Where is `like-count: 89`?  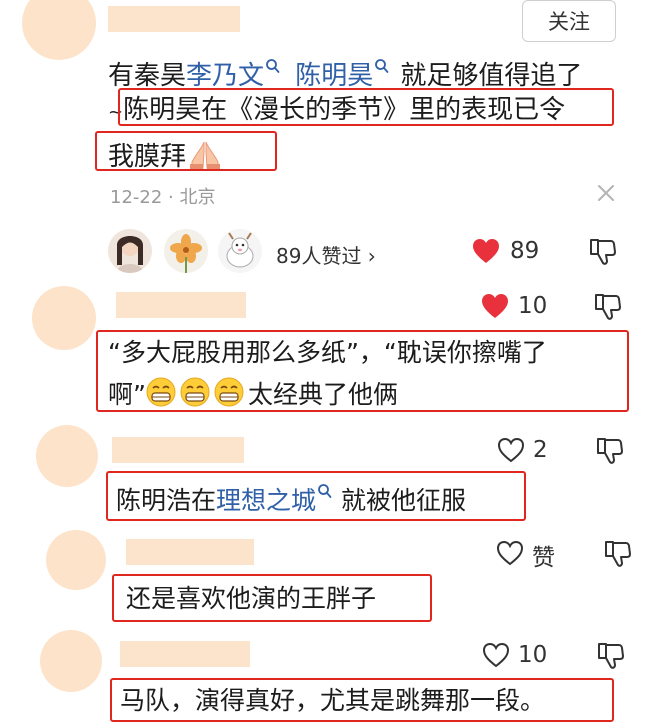
like-count: 89 is located at coordinates (525, 251).